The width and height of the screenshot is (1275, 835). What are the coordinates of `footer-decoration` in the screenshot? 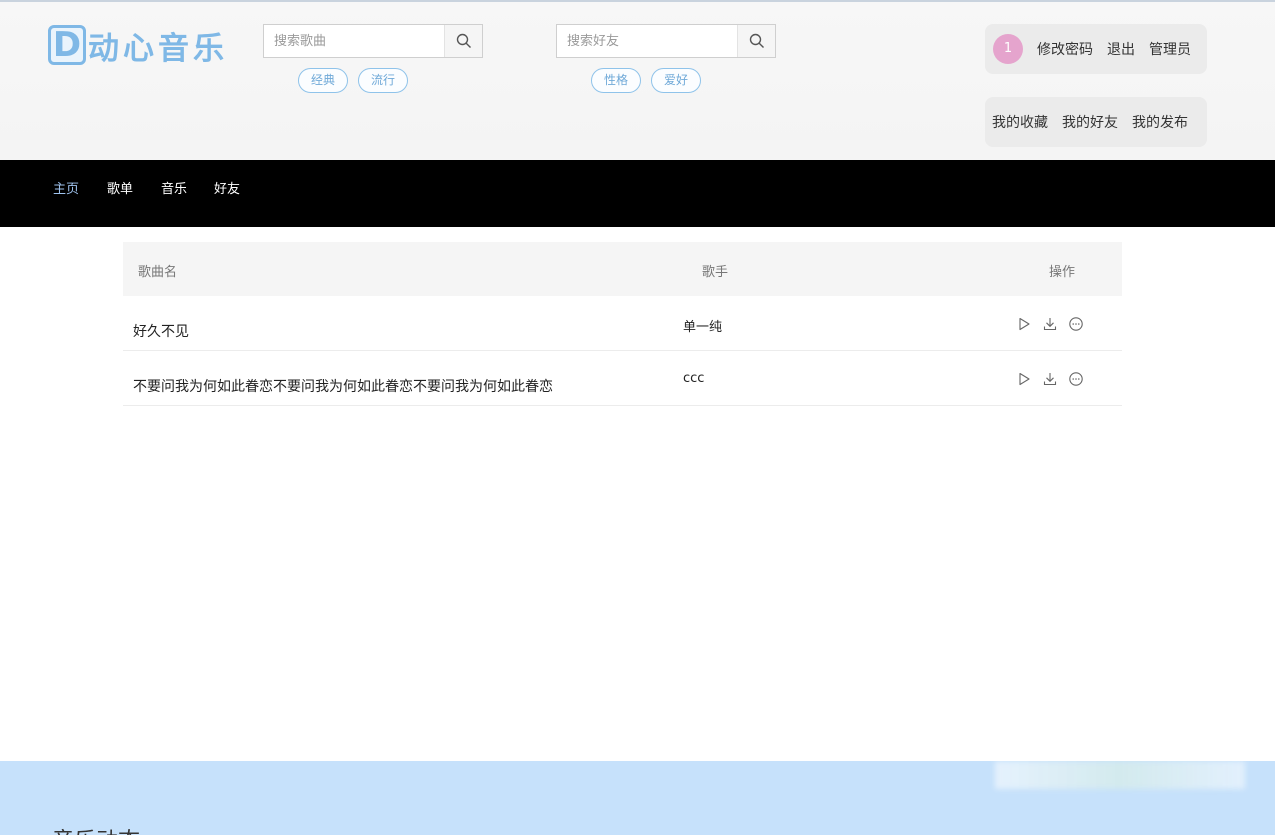 It's located at (1120, 775).